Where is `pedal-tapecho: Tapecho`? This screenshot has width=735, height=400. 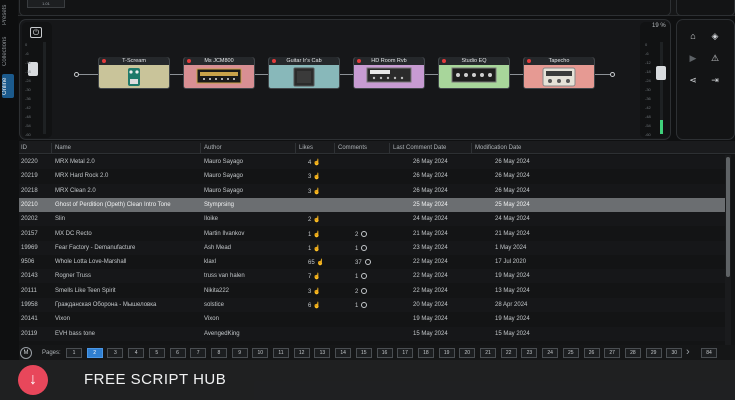 pedal-tapecho: Tapecho is located at coordinates (559, 73).